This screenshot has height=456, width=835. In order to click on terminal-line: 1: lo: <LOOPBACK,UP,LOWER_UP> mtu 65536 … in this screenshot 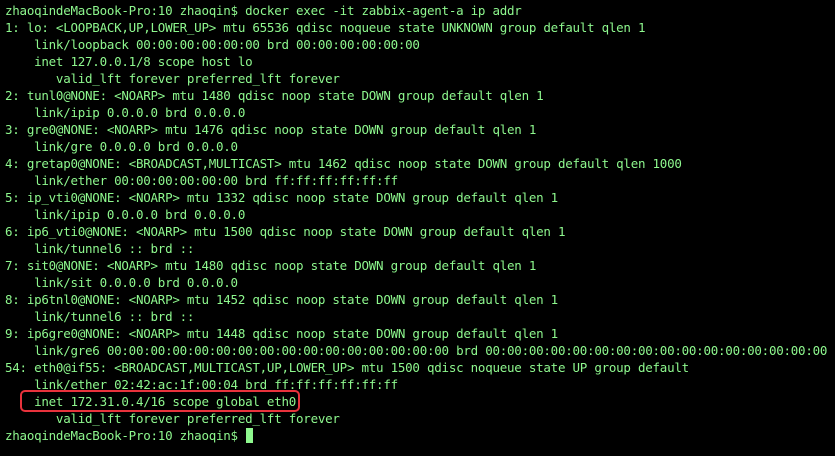, I will do `click(325, 27)`.